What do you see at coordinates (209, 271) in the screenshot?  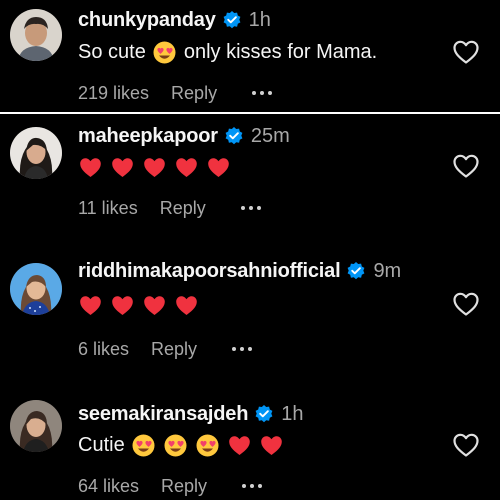 I see `username: riddhimakapoorsahniofficial` at bounding box center [209, 271].